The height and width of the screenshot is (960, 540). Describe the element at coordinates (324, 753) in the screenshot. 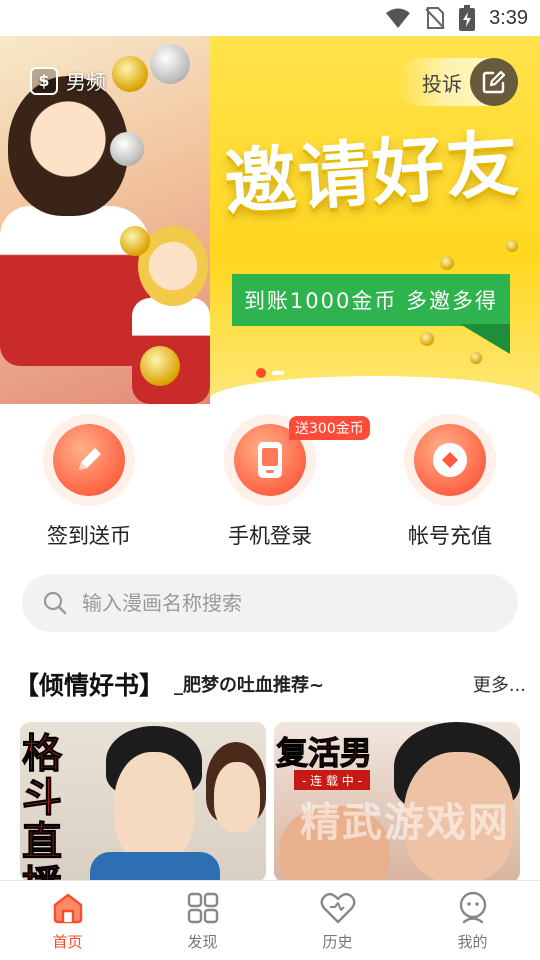

I see `book-cover-title: 复活男` at that location.